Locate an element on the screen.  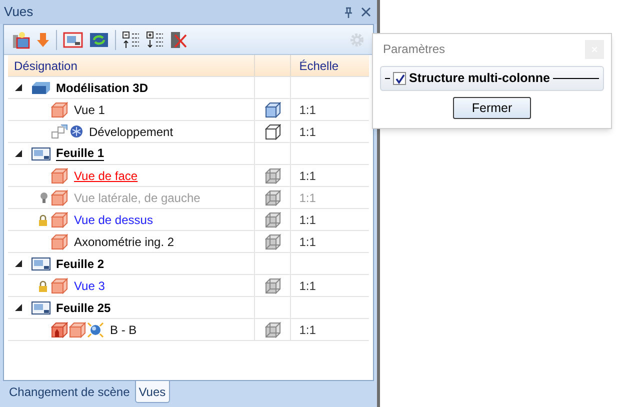
group-label: Modélisation 3D is located at coordinates (102, 87).